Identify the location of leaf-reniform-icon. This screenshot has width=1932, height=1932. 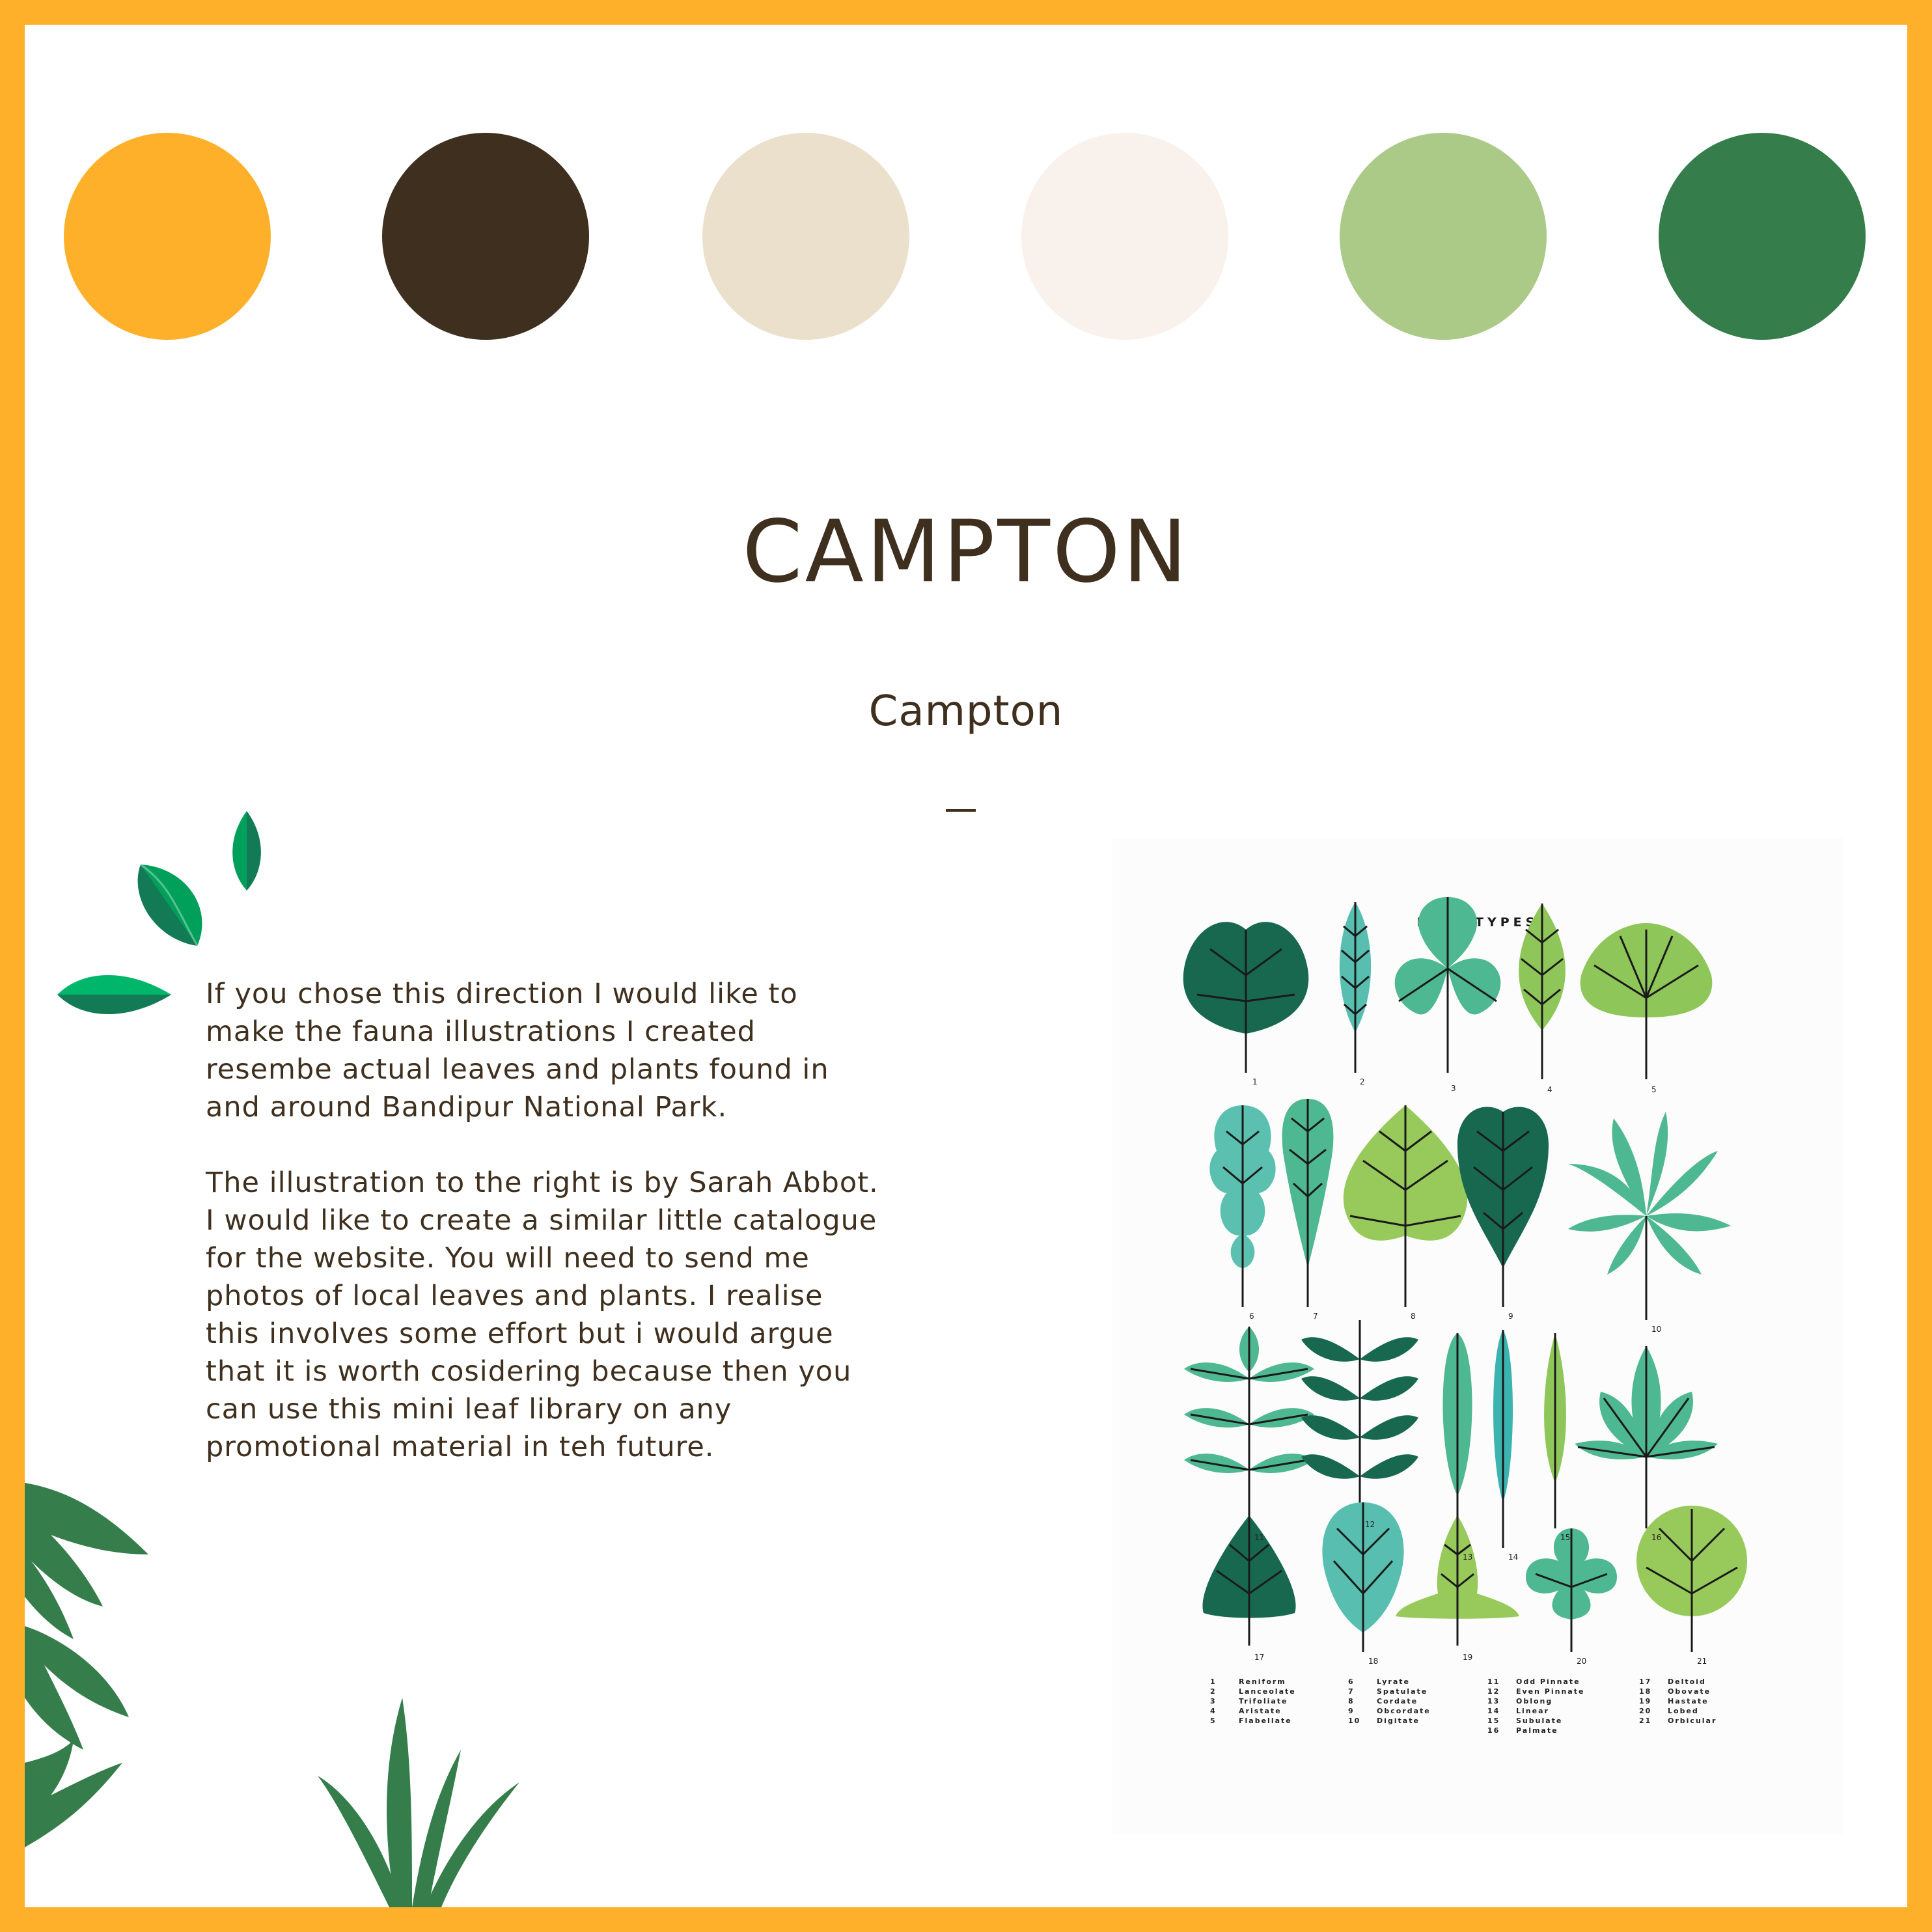
(1246, 997).